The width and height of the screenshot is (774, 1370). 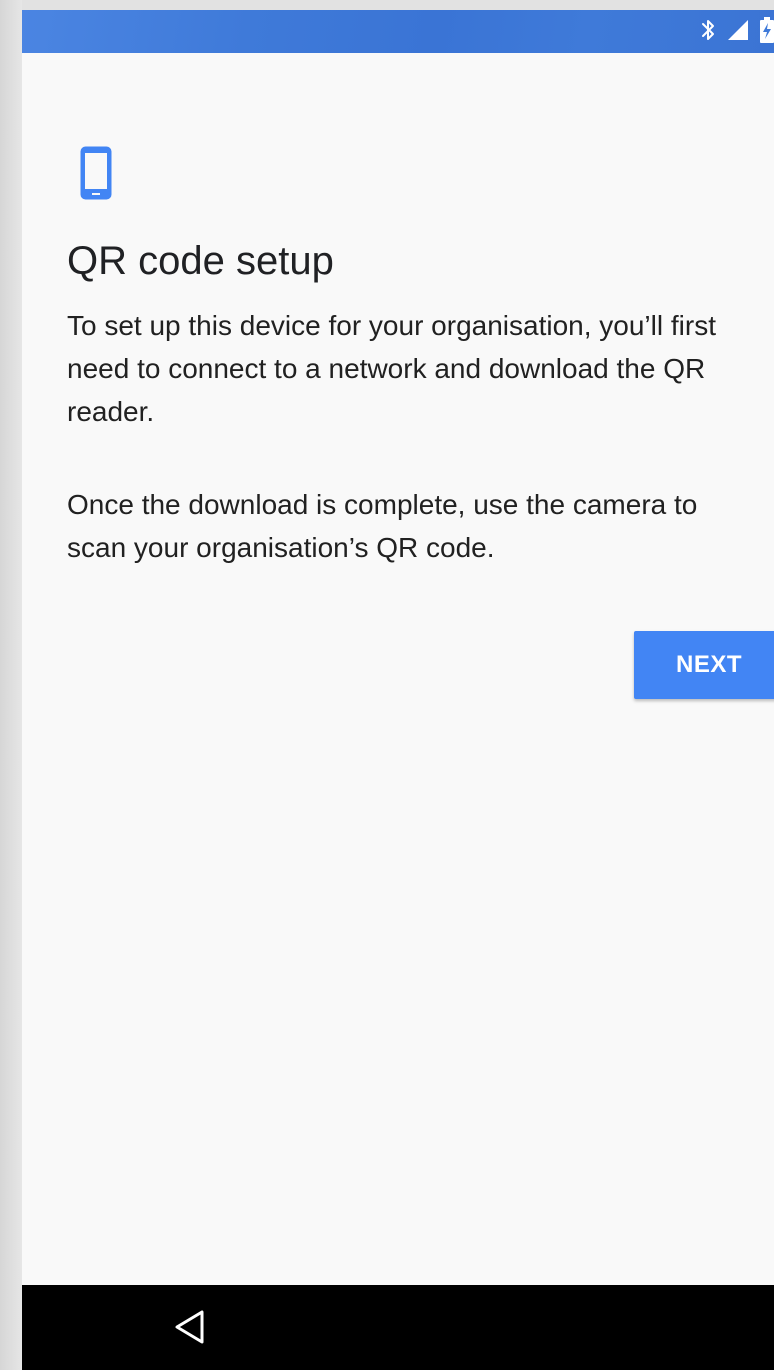 I want to click on signal-icon, so click(x=738, y=32).